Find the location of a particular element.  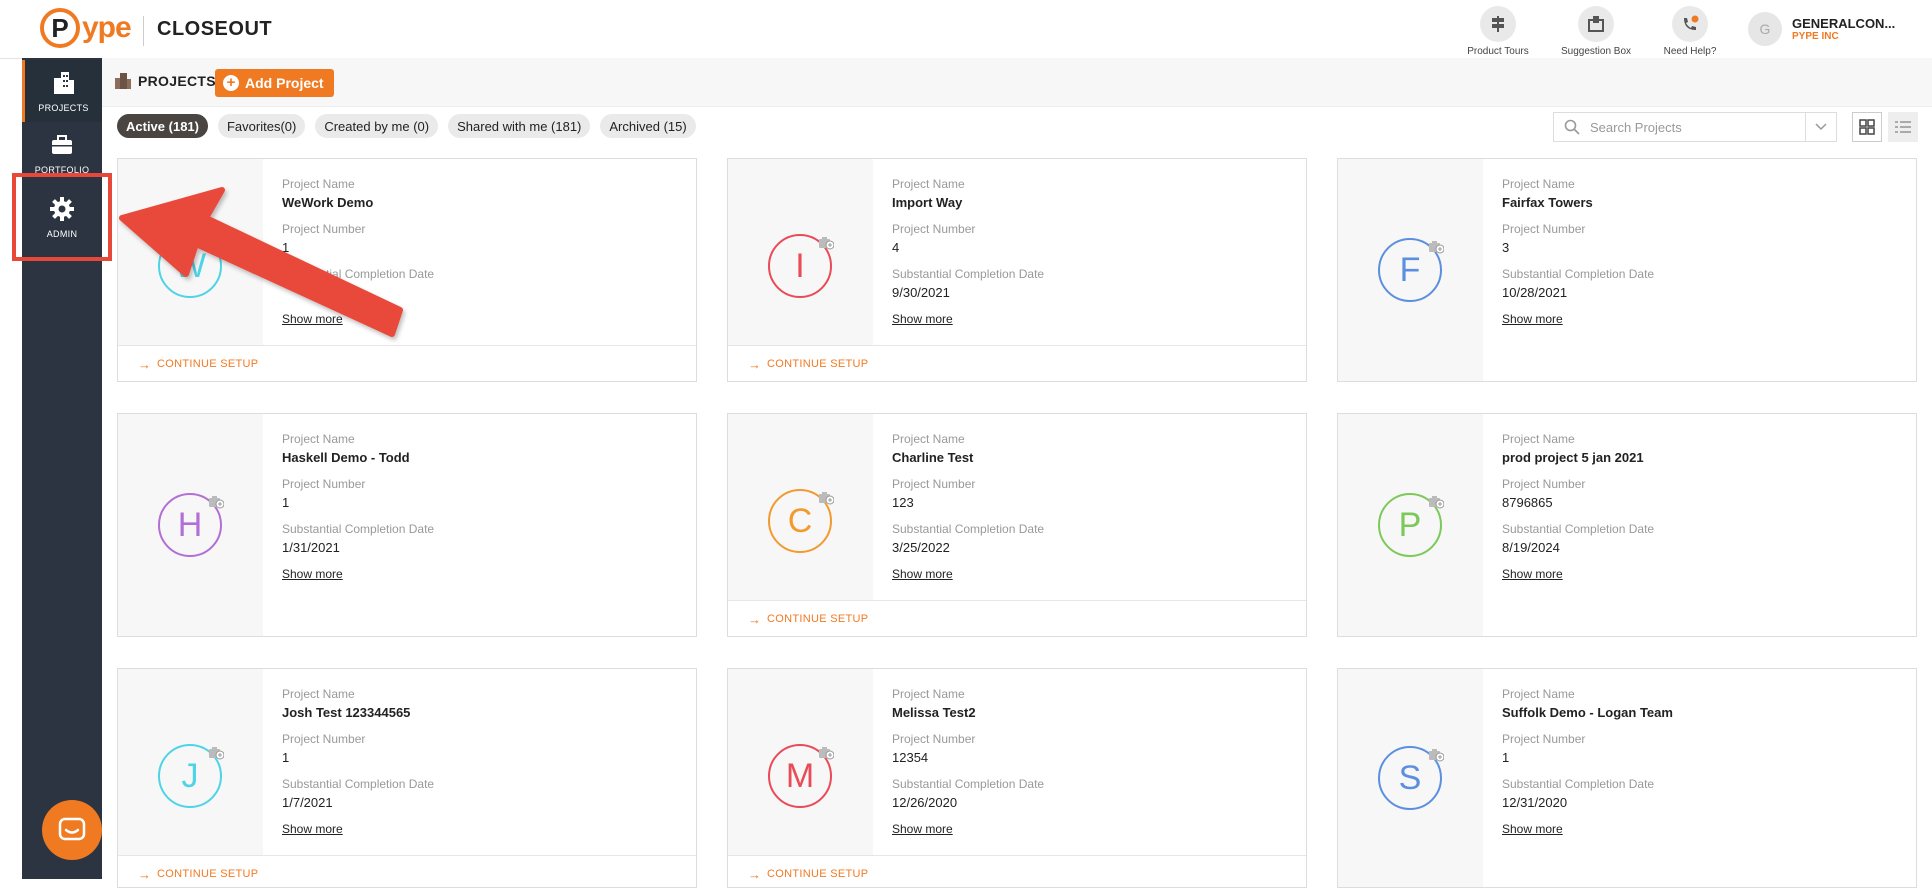

pointer-arrow-icon is located at coordinates (261, 262).